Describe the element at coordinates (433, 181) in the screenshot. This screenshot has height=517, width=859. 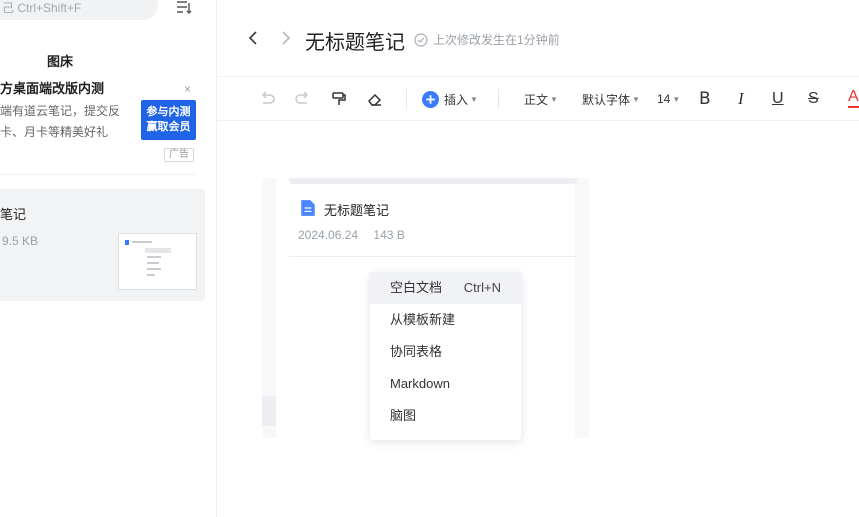
I see `panel-top-bar` at that location.